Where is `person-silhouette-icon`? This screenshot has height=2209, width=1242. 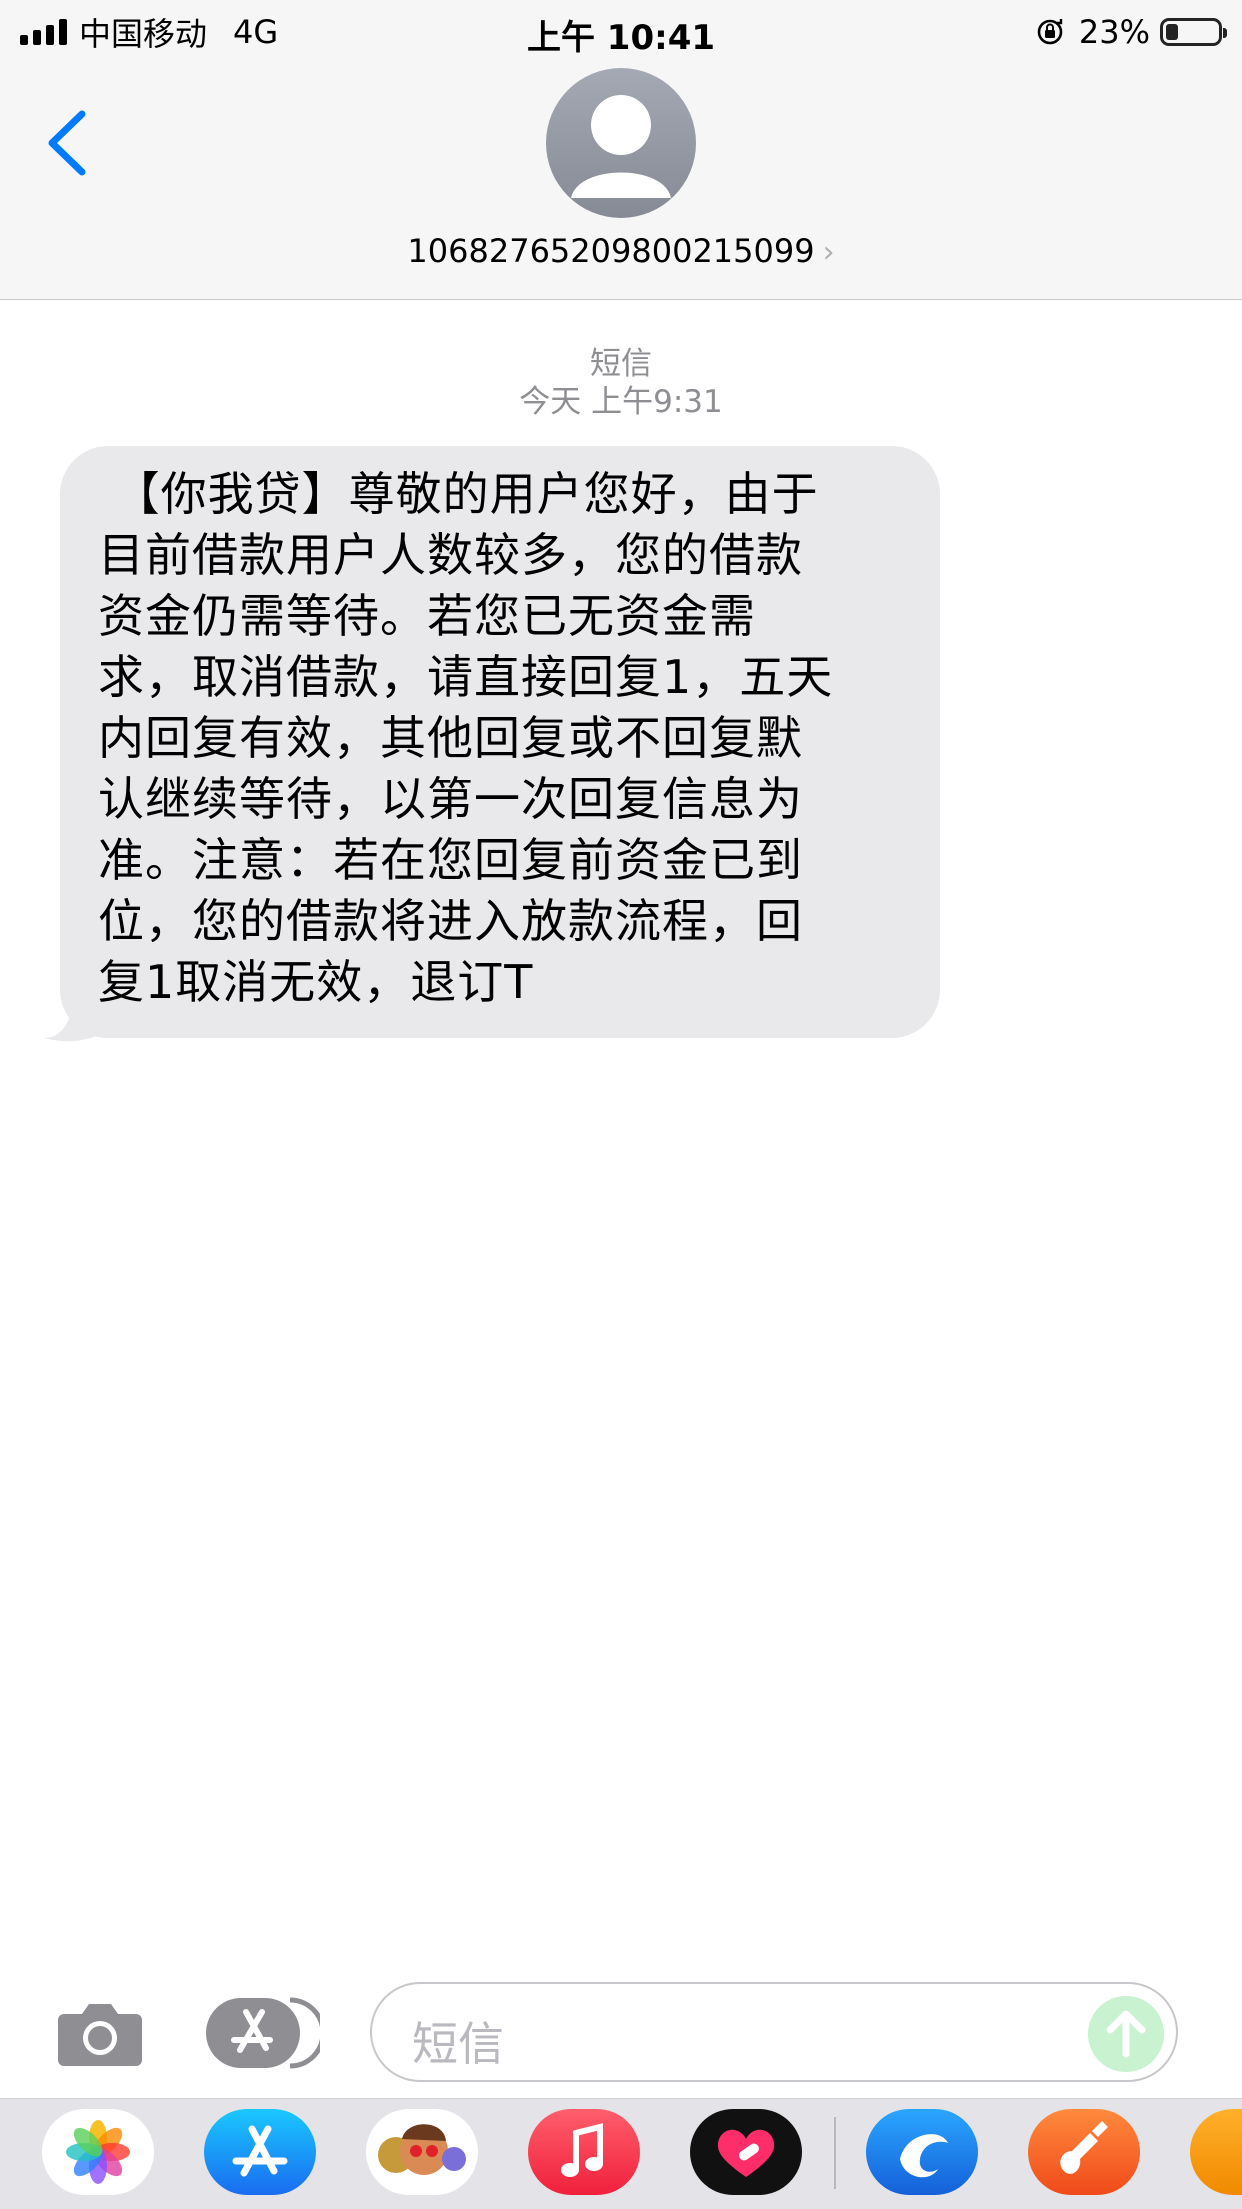
person-silhouette-icon is located at coordinates (621, 146).